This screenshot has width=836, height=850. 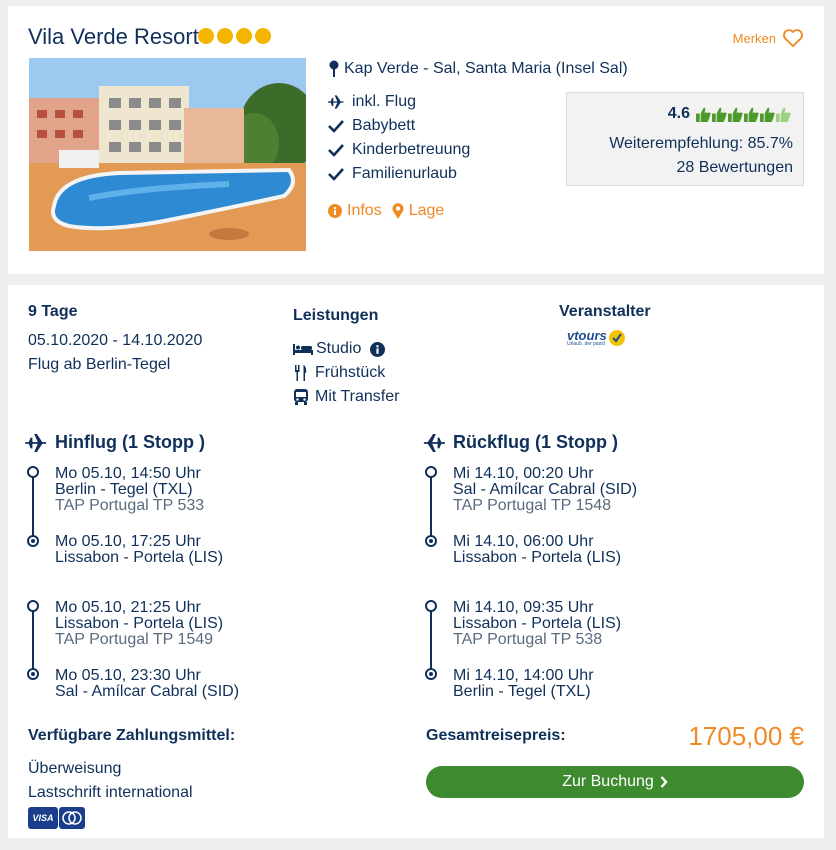 I want to click on vtours-check-icon, so click(x=616, y=338).